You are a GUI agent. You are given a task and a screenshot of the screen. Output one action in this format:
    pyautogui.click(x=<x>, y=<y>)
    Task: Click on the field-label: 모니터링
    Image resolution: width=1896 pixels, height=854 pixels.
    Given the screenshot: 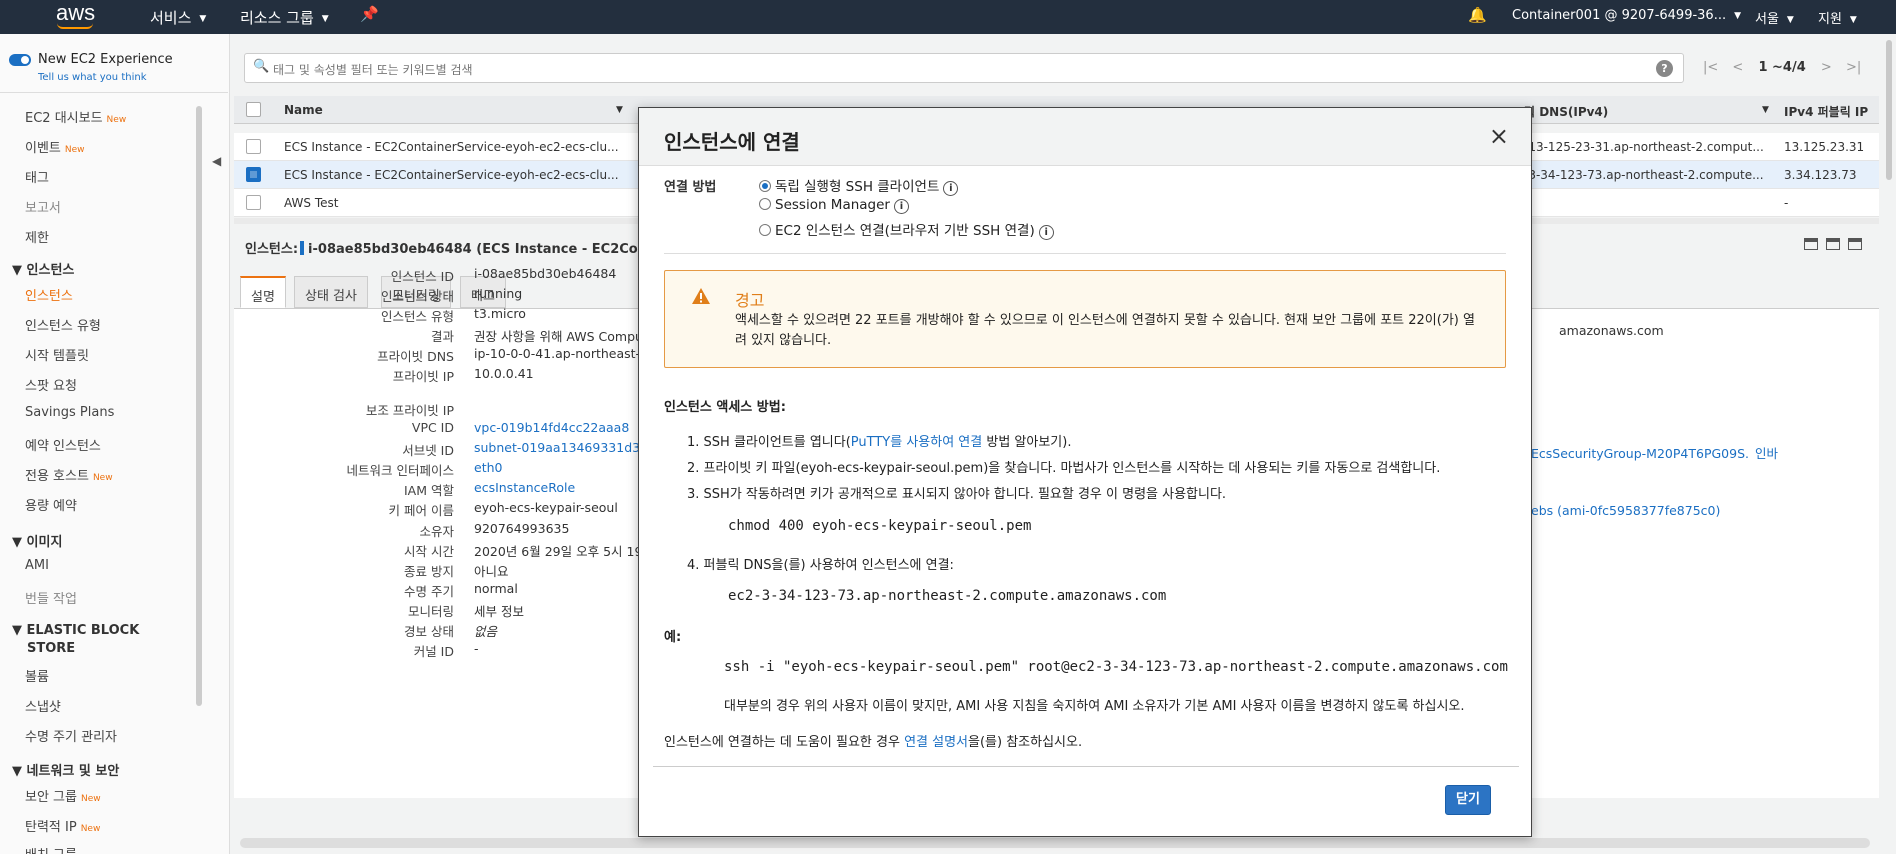 What is the action you would take?
    pyautogui.click(x=430, y=611)
    